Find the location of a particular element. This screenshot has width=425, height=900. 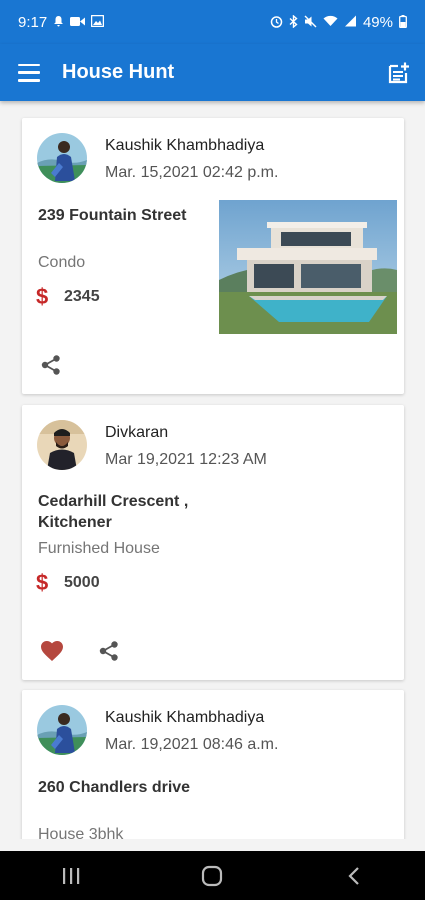

post-address: 239 Fountain Street is located at coordinates (112, 215).